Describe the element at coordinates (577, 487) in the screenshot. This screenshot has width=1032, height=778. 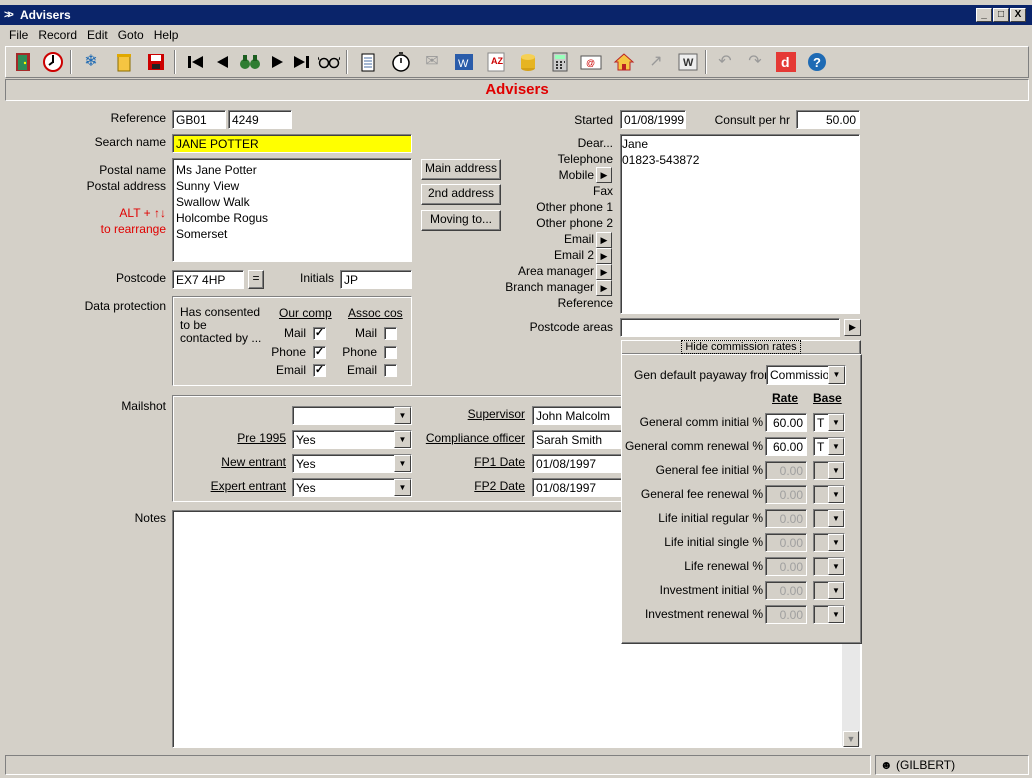
I see `fp2-date-input: 01/08/1997` at that location.